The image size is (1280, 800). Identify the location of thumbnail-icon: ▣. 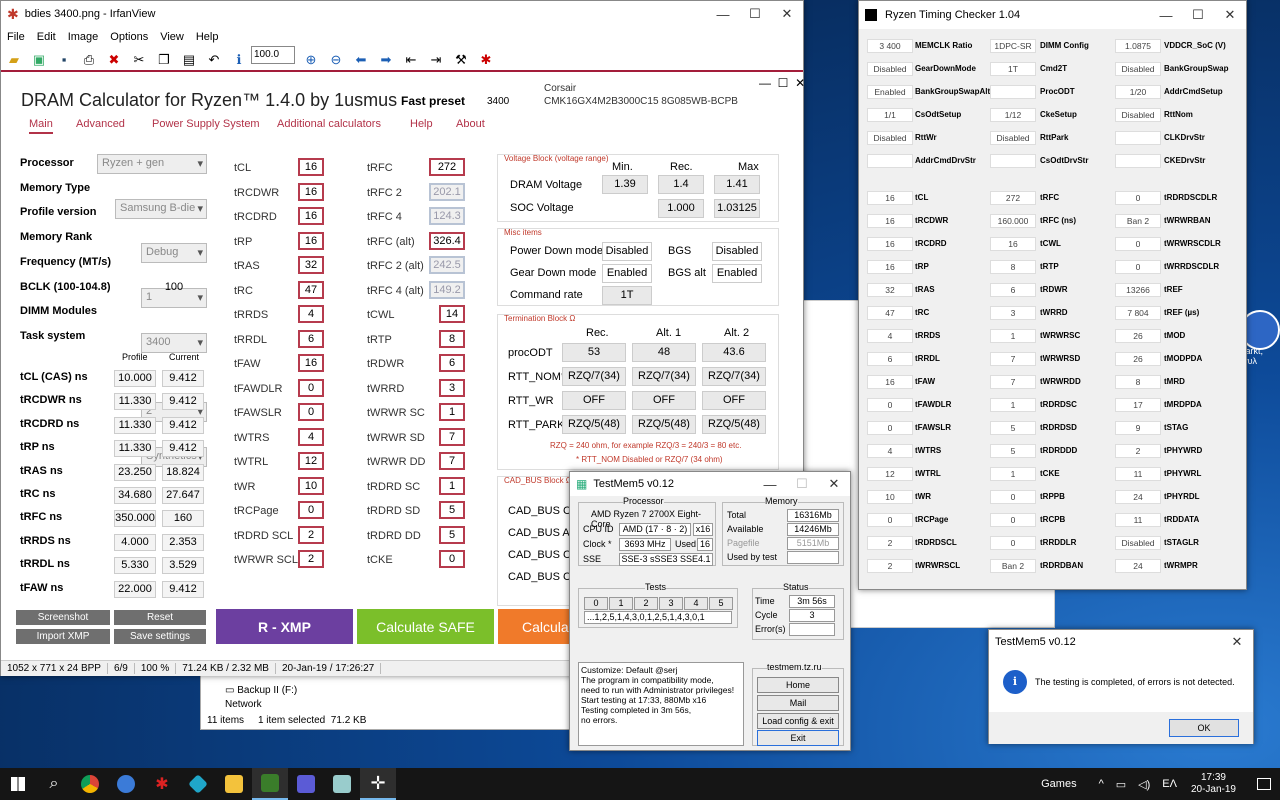
(39, 60).